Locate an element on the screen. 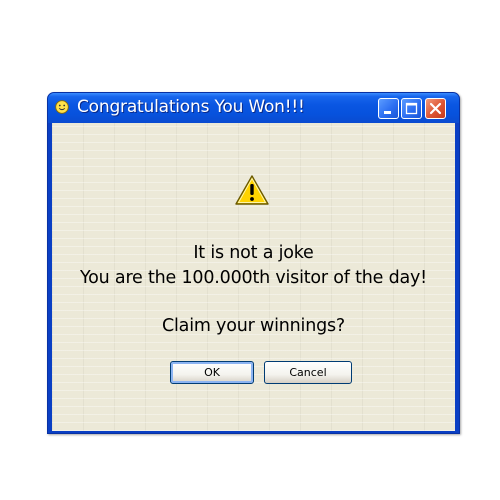 Image resolution: width=500 pixels, height=500 pixels. smiley-icon is located at coordinates (62, 107).